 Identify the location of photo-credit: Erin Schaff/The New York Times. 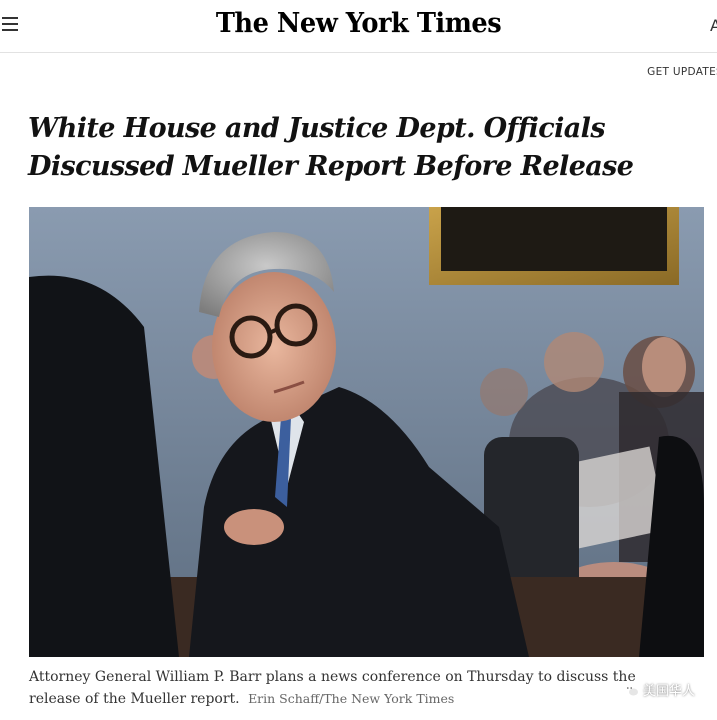
(351, 698).